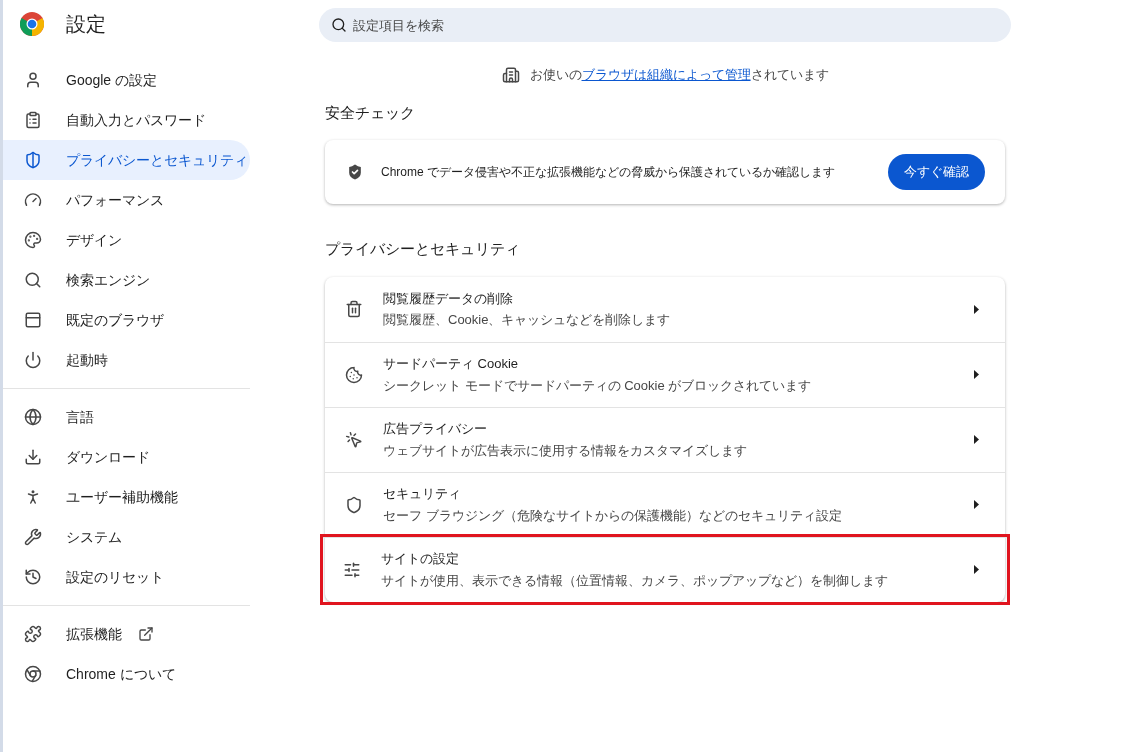  I want to click on sidebar-item: デザイン, so click(126, 240).